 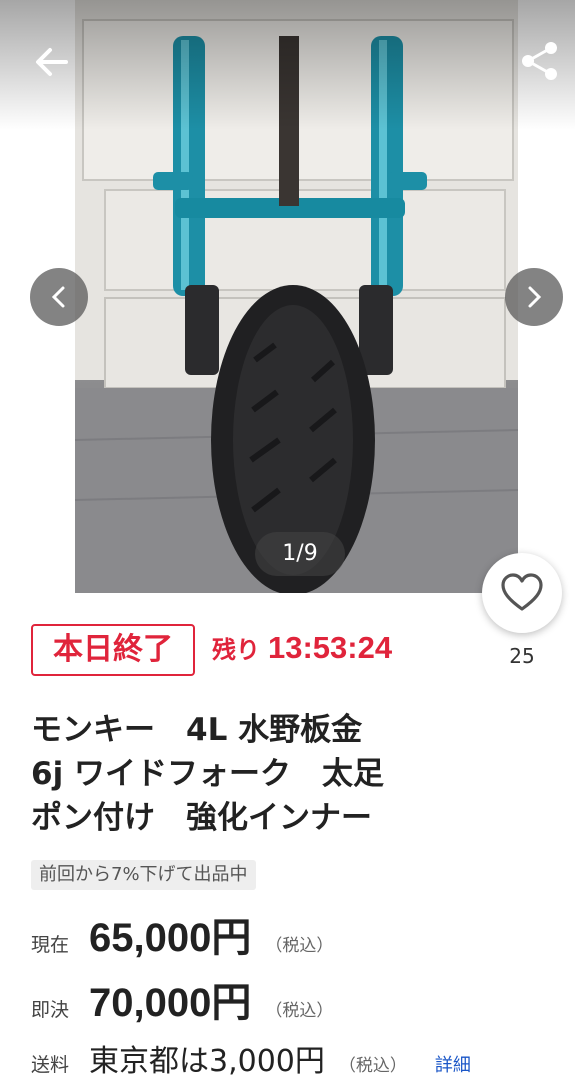 What do you see at coordinates (330, 647) in the screenshot?
I see `remaining-time-value: 13:53:24` at bounding box center [330, 647].